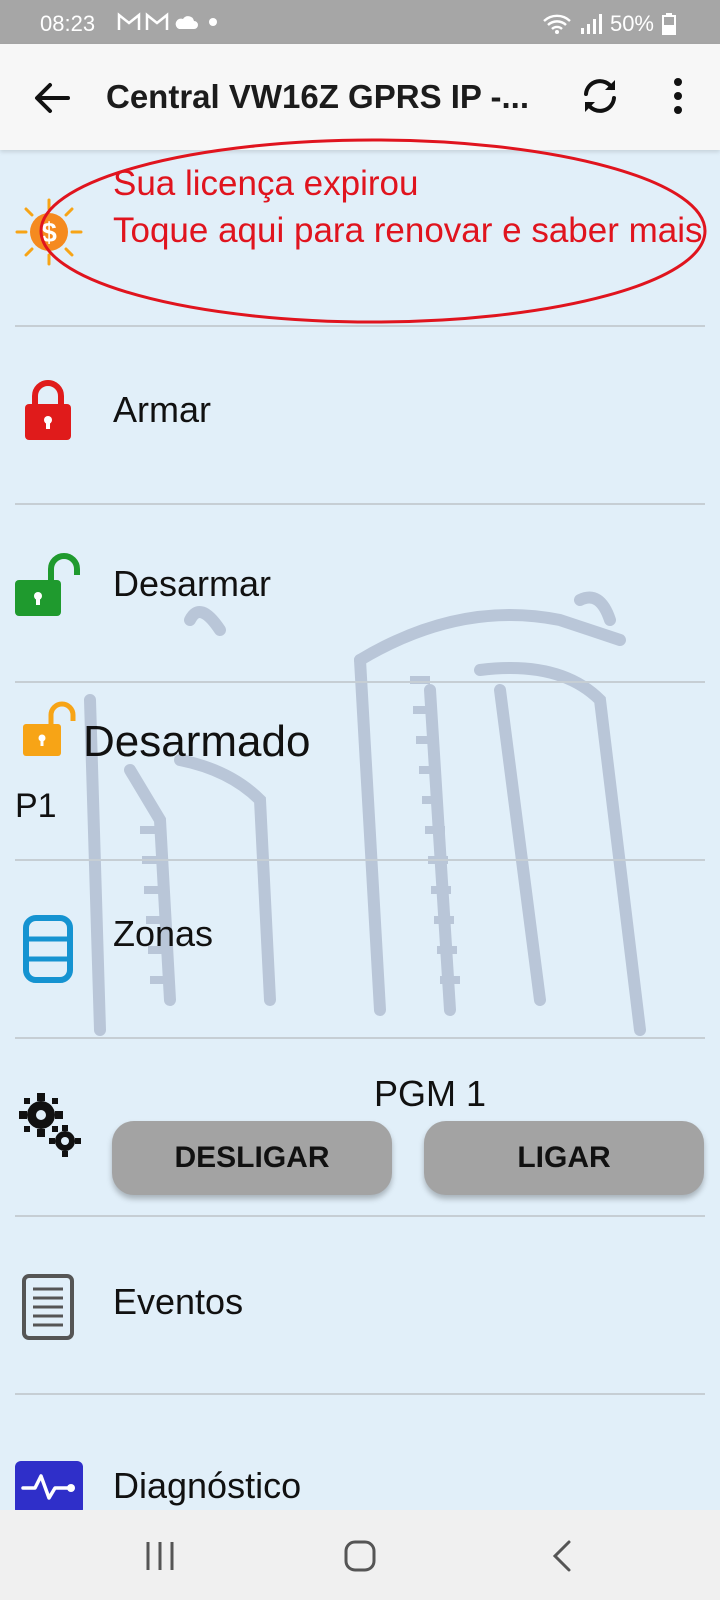  Describe the element at coordinates (557, 24) in the screenshot. I see `wifi-icon` at that location.